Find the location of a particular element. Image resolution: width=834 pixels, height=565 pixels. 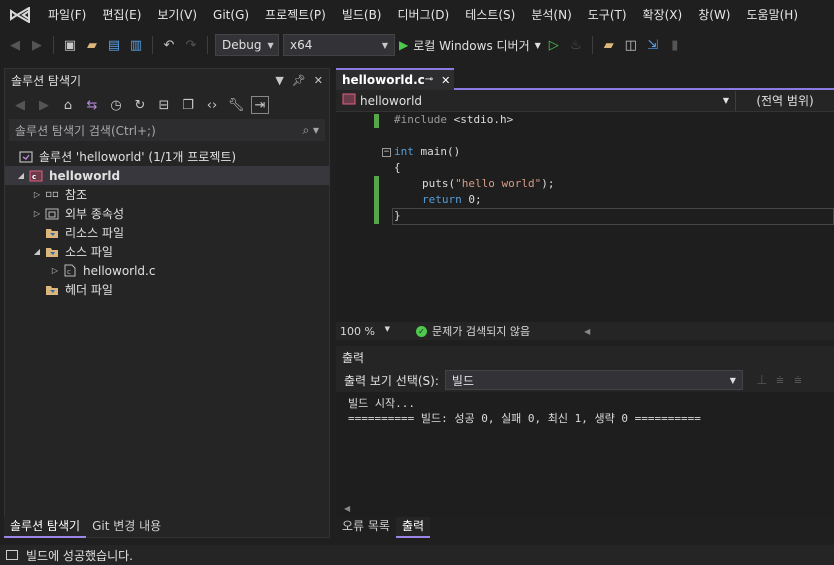

save-all-icon: ▥ is located at coordinates (136, 45).